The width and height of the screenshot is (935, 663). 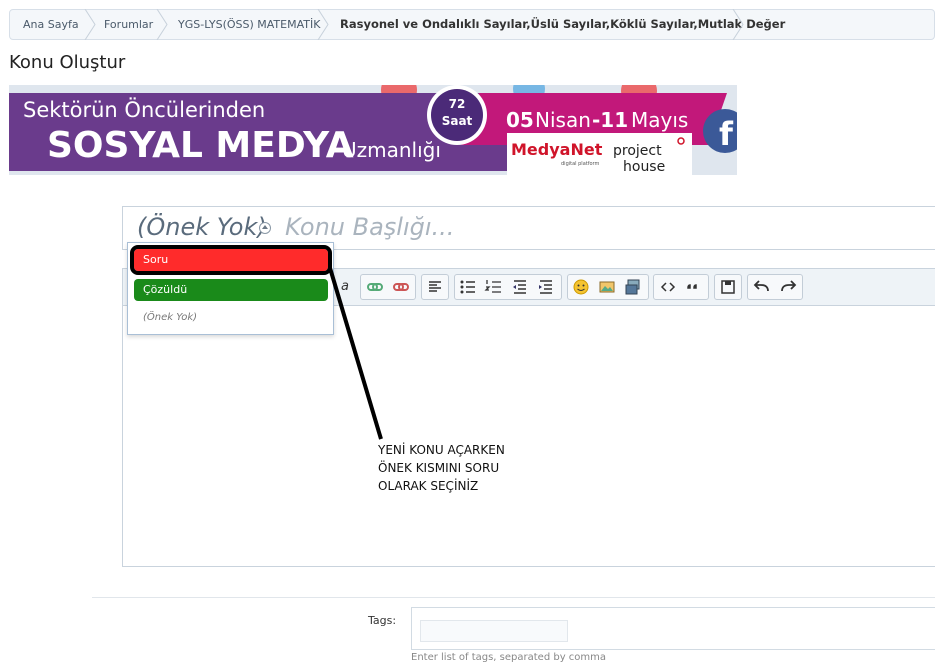 What do you see at coordinates (513, 597) in the screenshot?
I see `divider` at bounding box center [513, 597].